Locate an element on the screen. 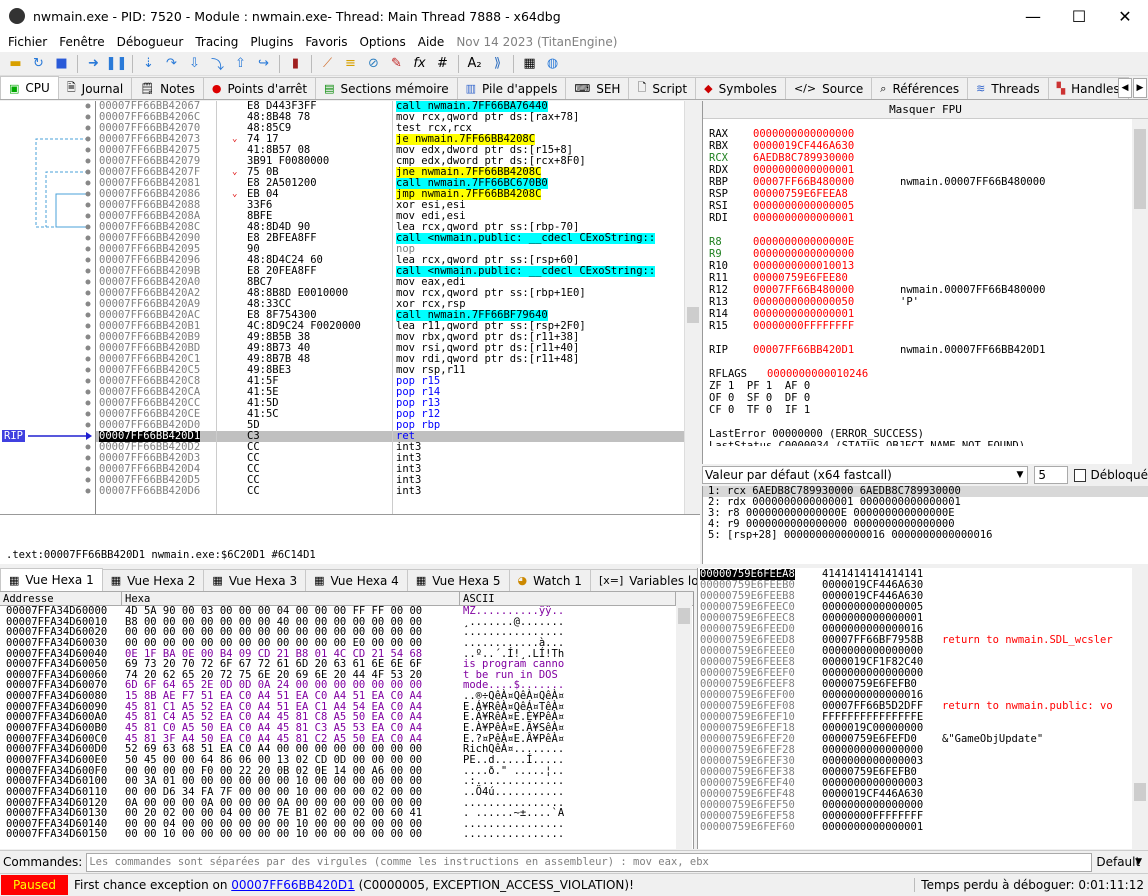  tab-handles: ▚ Handles is located at coordinates (1088, 88).